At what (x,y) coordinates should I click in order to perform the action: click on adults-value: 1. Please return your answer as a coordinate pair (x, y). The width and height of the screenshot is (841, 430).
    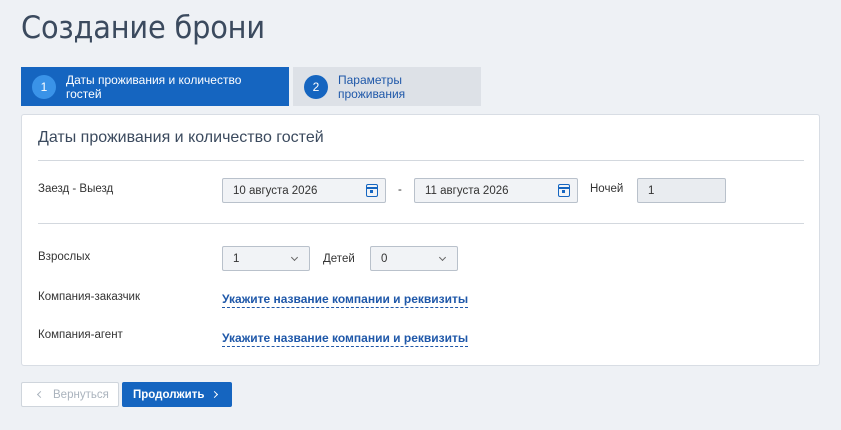
    Looking at the image, I should click on (236, 258).